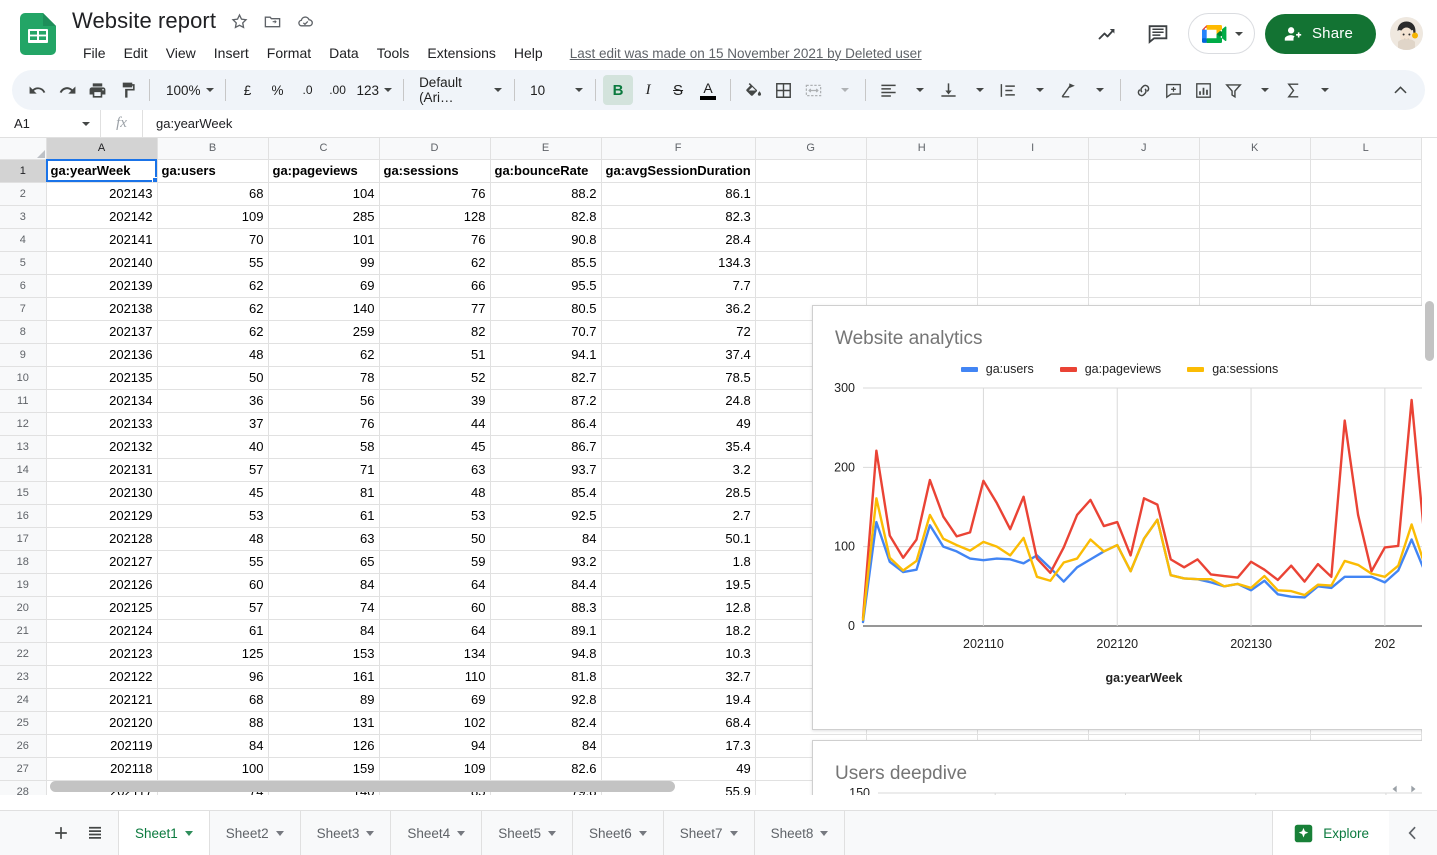 This screenshot has width=1437, height=855. What do you see at coordinates (23, 492) in the screenshot?
I see `row-header: 15` at bounding box center [23, 492].